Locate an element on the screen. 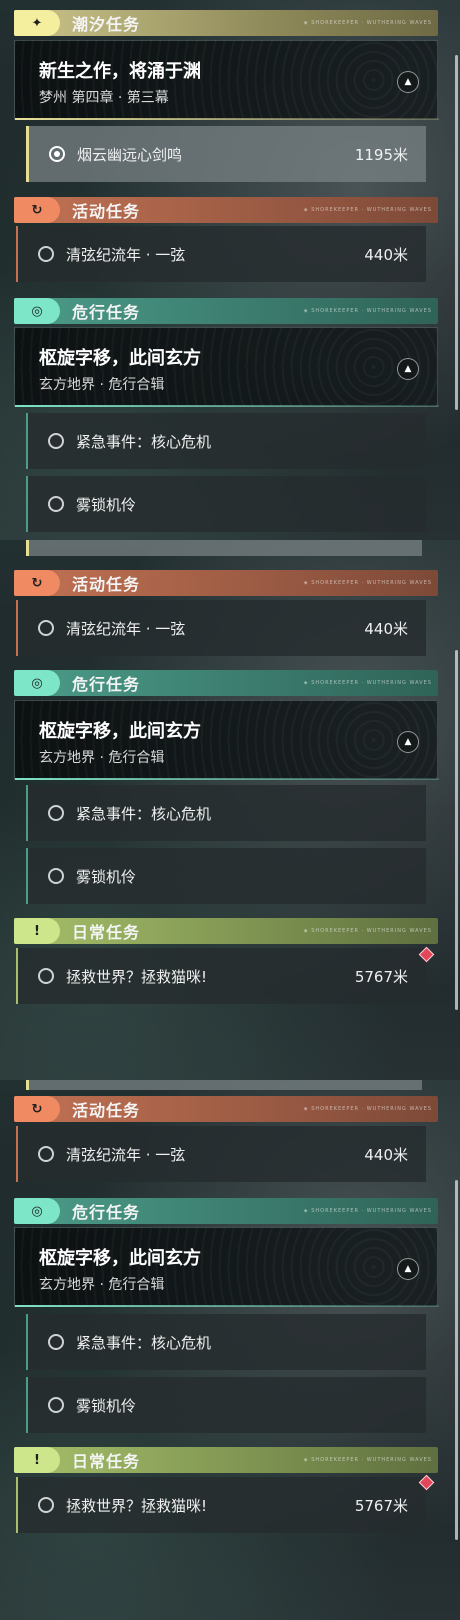 The height and width of the screenshot is (1620, 460). quest-item-label: 烟云幽远心剑鸣 is located at coordinates (130, 154).